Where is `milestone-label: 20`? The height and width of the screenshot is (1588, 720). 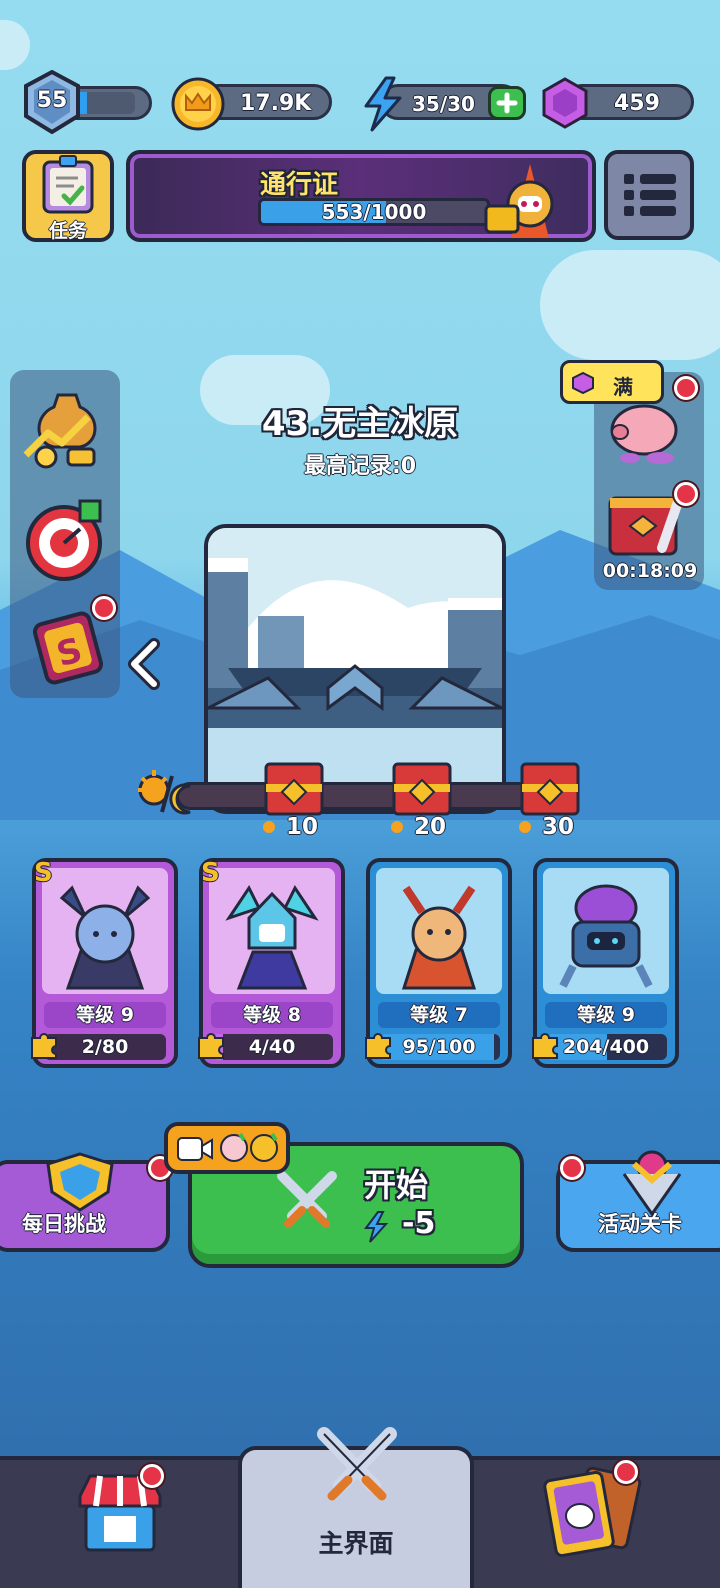
milestone-label: 20 is located at coordinates (430, 827).